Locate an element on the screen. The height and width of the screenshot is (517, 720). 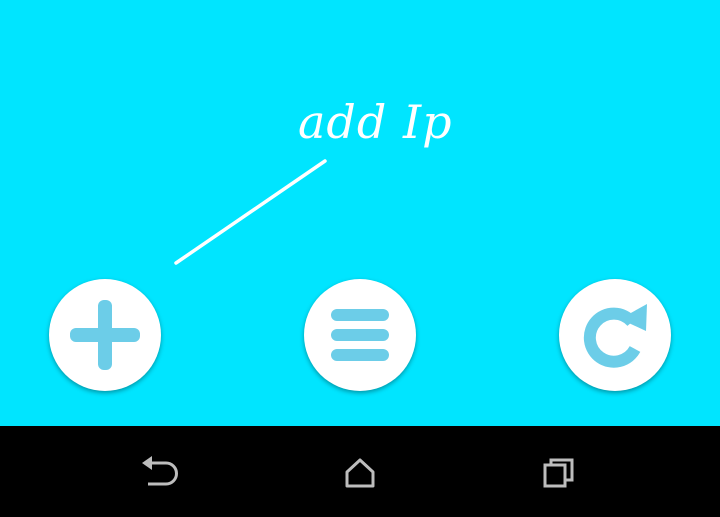
nav-recents-button is located at coordinates (560, 472).